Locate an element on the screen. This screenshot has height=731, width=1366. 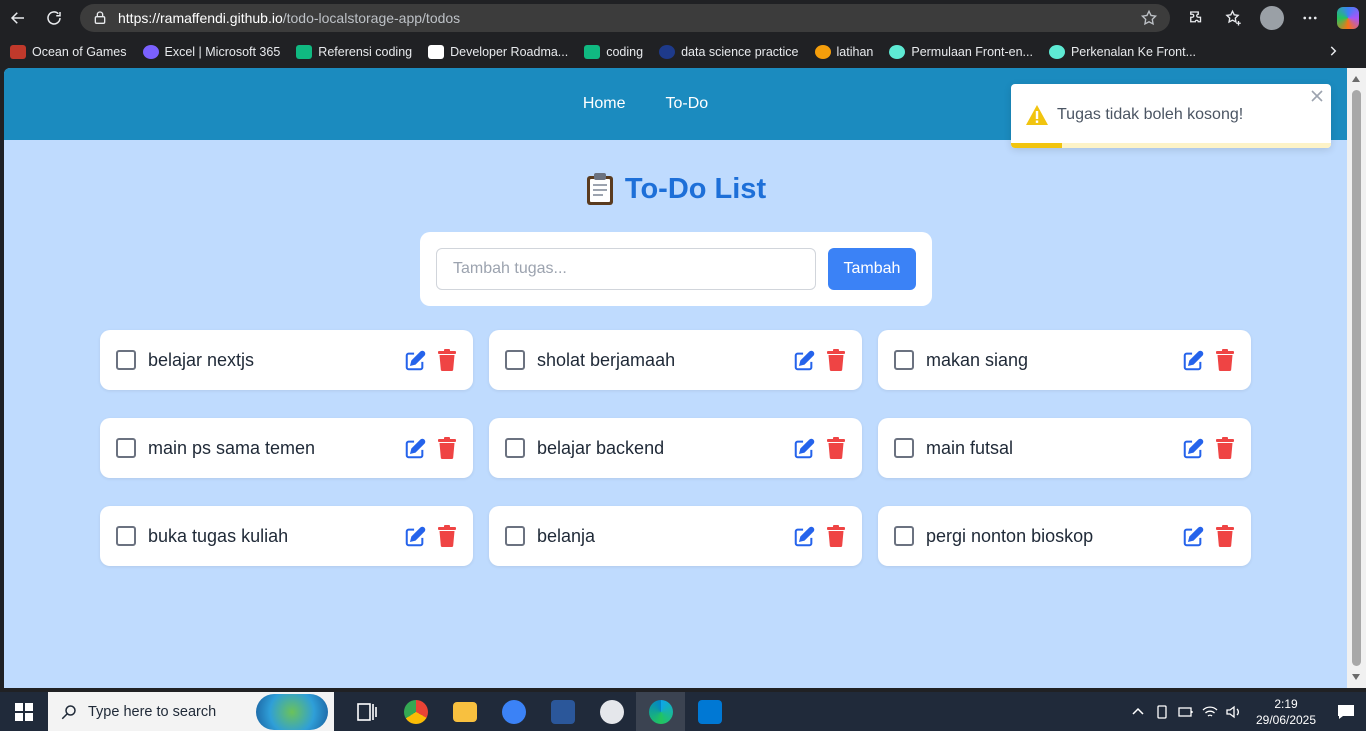
copilot-button is located at coordinates (1348, 18).